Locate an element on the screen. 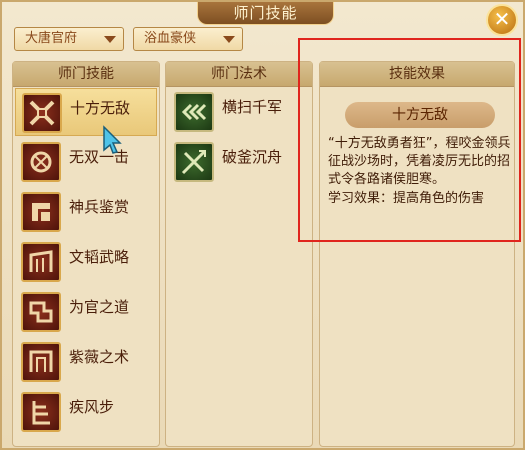 This screenshot has width=525, height=450. sweep-icon is located at coordinates (194, 112).